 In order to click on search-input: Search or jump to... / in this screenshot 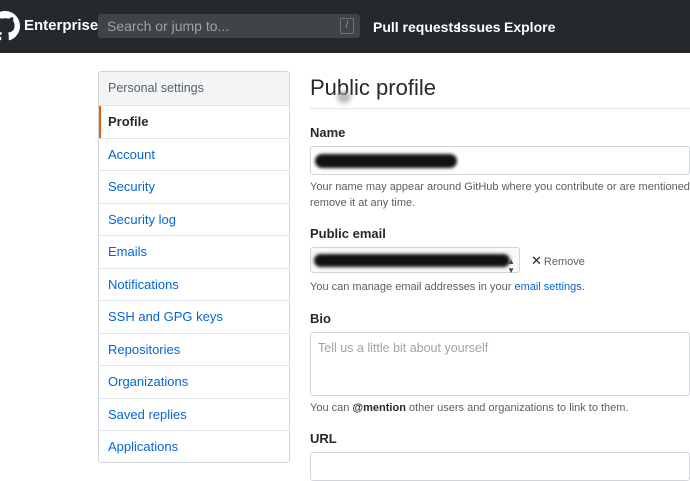, I will do `click(229, 26)`.